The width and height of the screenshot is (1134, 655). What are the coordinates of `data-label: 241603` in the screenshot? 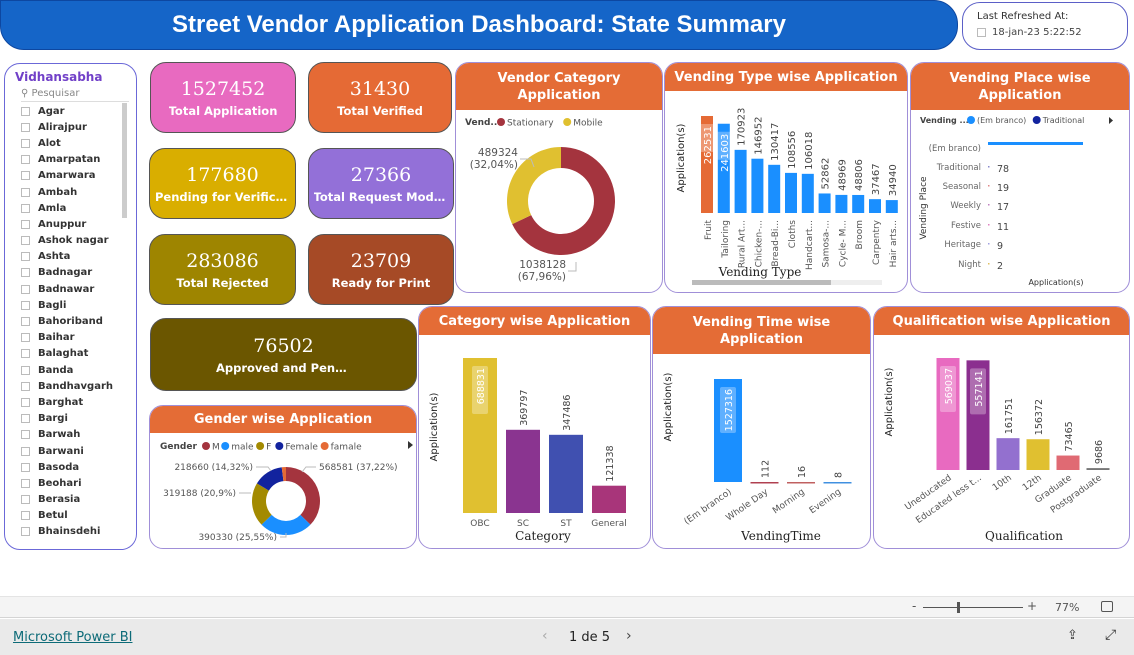 It's located at (725, 153).